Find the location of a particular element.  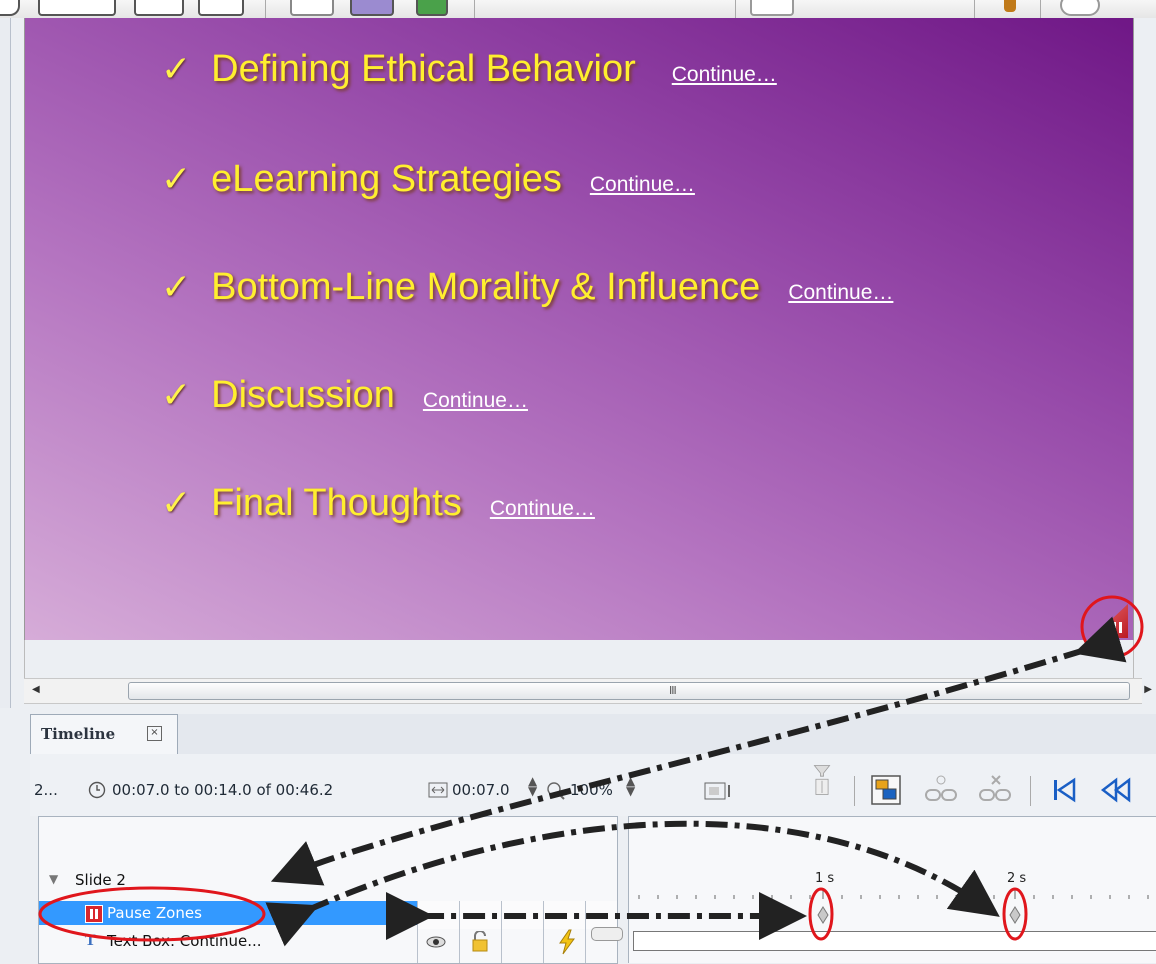

grip-icon: III is located at coordinates (673, 690).